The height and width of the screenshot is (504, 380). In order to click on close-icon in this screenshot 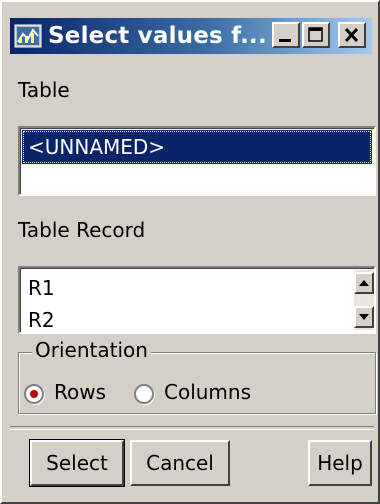, I will do `click(351, 35)`.